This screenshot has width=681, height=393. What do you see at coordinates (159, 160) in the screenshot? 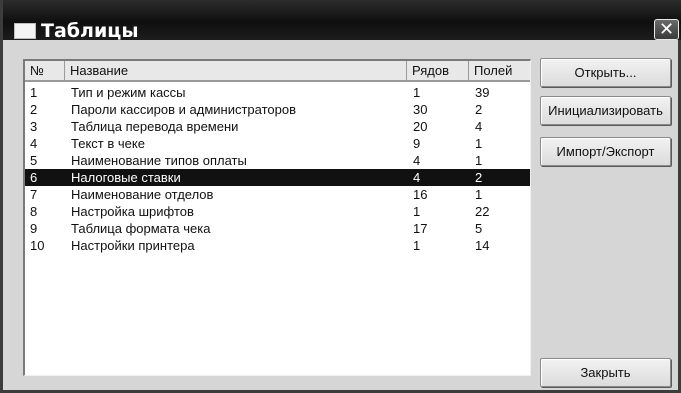
I see `row-name: Наименование типов оплаты` at bounding box center [159, 160].